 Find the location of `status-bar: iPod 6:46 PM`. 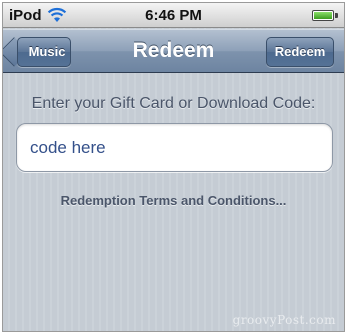

status-bar: iPod 6:46 PM is located at coordinates (173, 15).